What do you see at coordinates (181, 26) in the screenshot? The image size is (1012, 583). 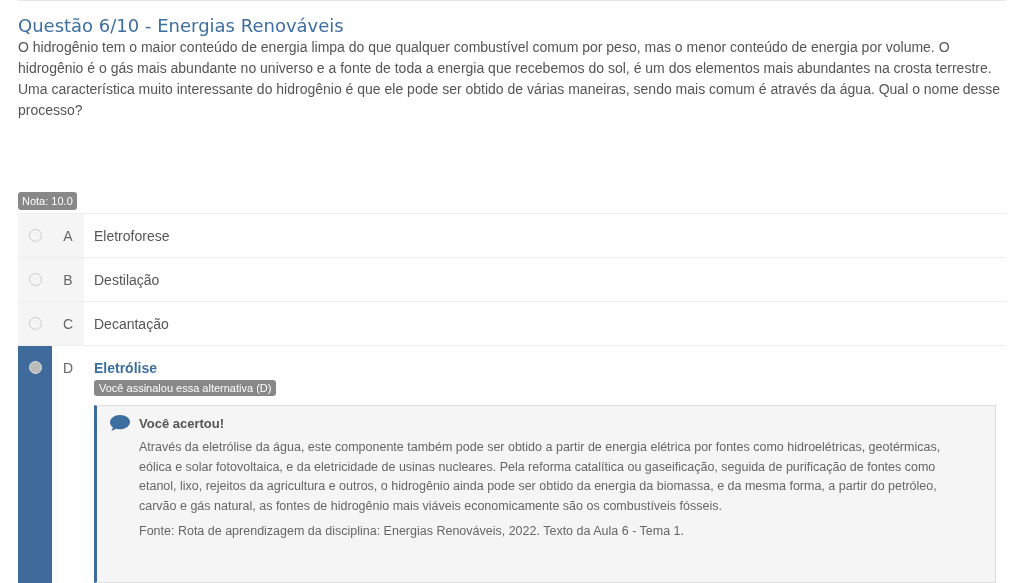 I see `question-title: Questão 6/10 - Energias Renováveis` at bounding box center [181, 26].